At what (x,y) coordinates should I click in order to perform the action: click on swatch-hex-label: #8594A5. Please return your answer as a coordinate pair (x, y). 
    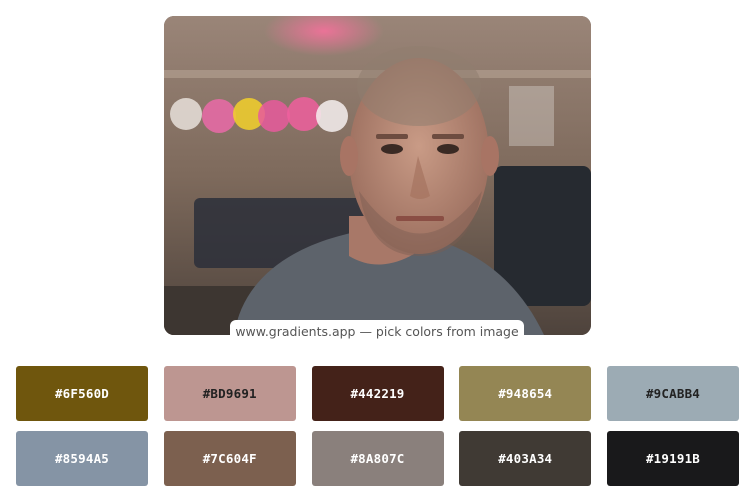
    Looking at the image, I should click on (82, 458).